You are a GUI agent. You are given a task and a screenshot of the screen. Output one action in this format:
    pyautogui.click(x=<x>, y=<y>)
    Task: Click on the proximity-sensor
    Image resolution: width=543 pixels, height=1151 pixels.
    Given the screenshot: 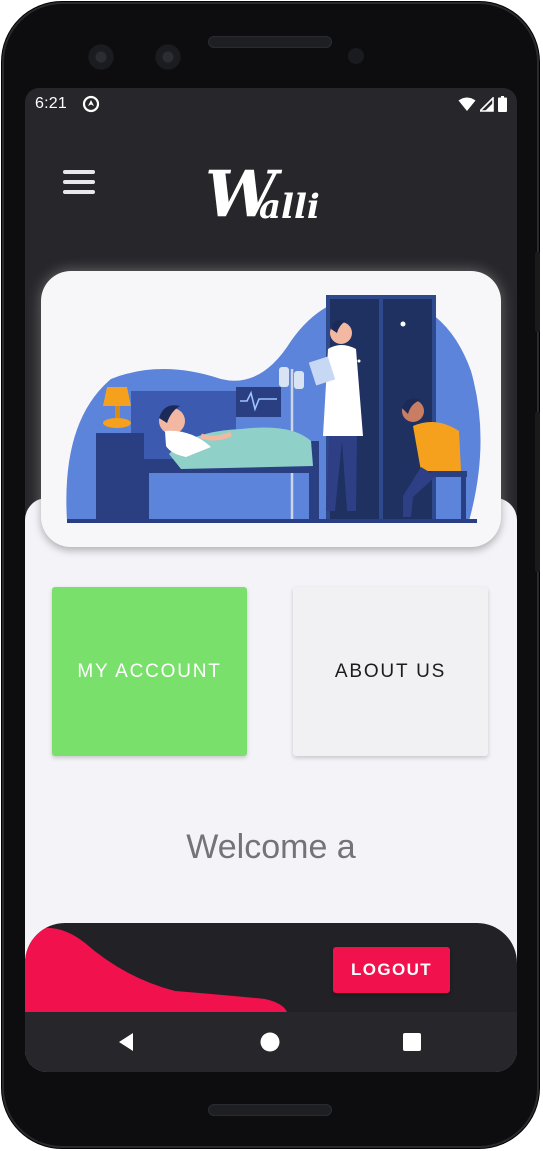 What is the action you would take?
    pyautogui.click(x=356, y=56)
    